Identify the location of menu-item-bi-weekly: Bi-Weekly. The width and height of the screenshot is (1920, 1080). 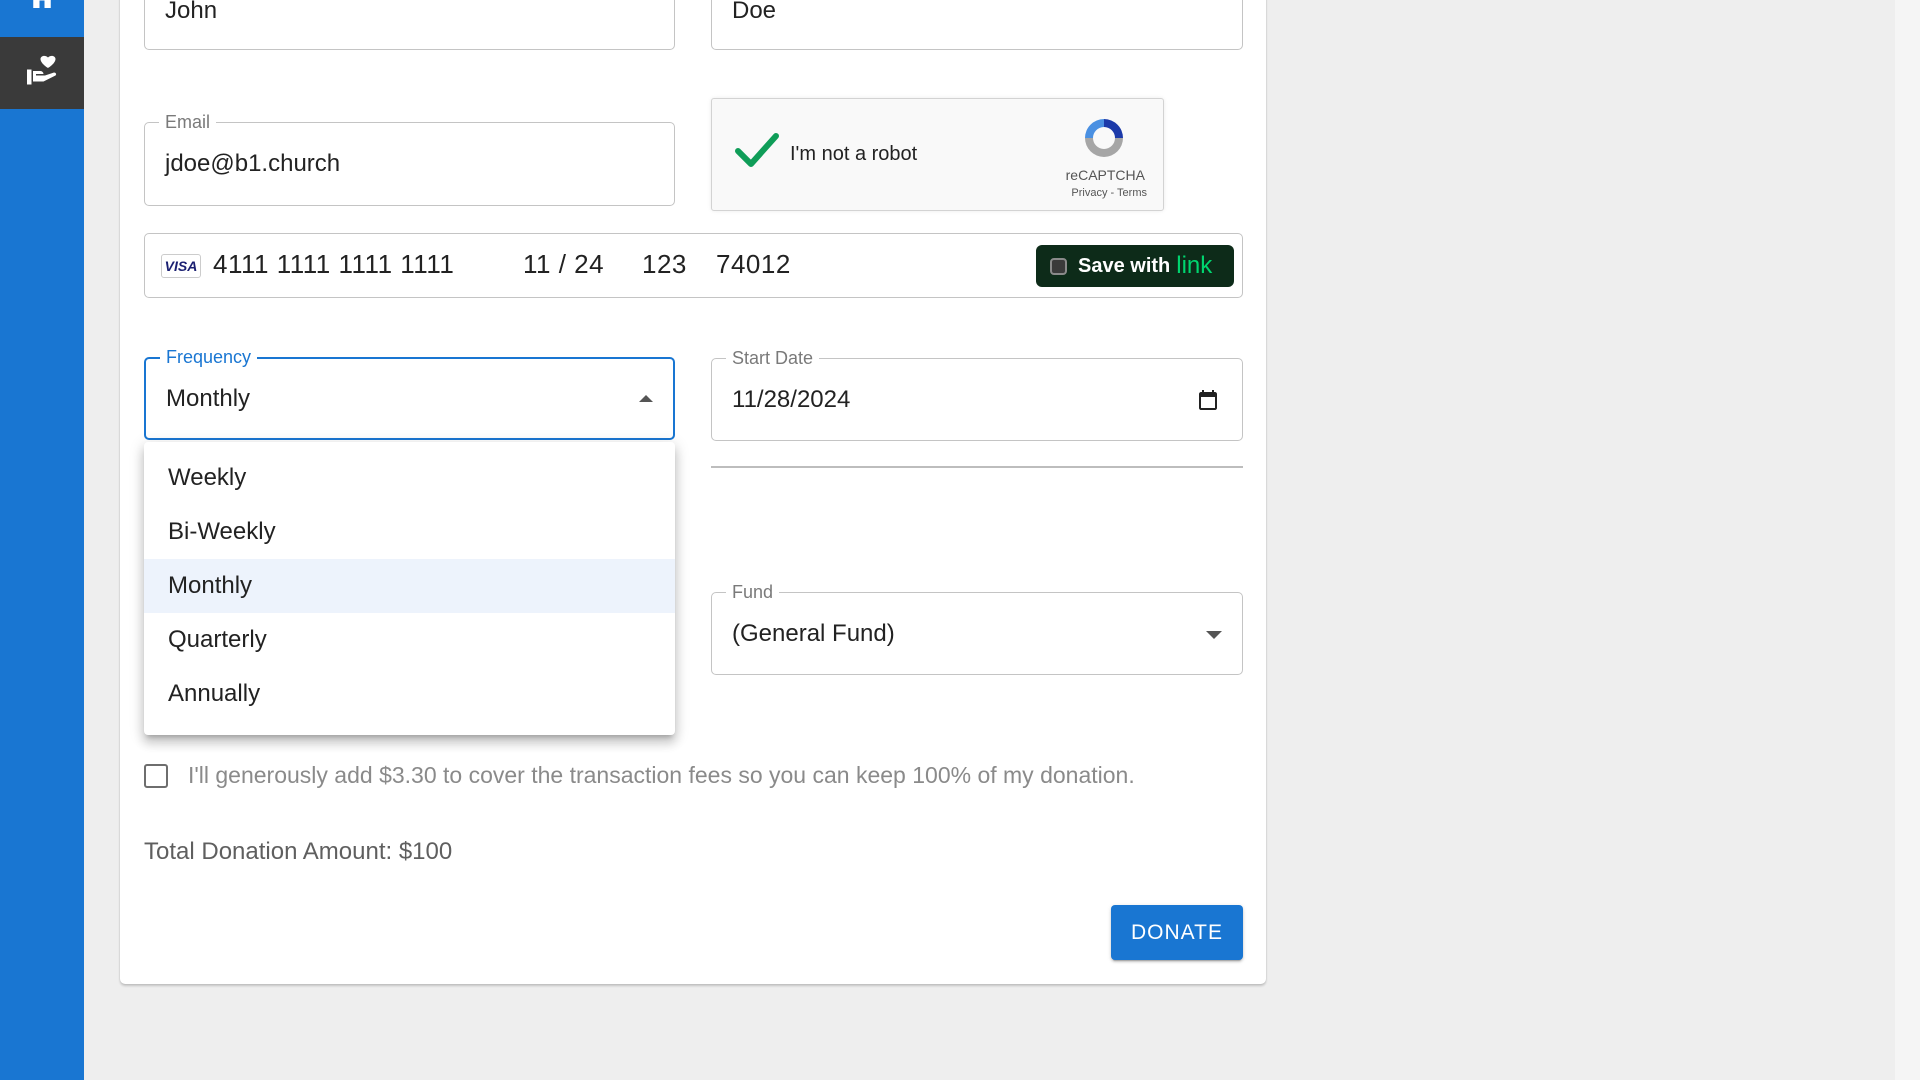
(409, 532).